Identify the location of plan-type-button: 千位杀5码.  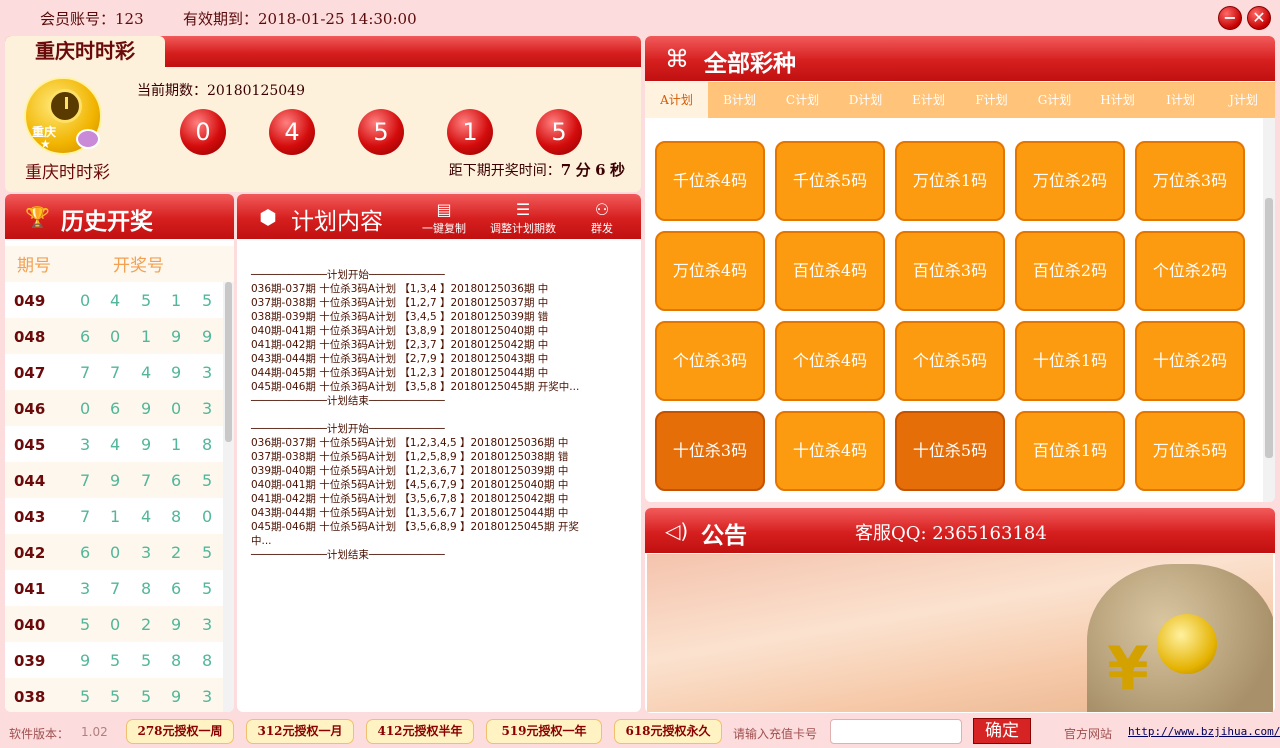
(830, 181).